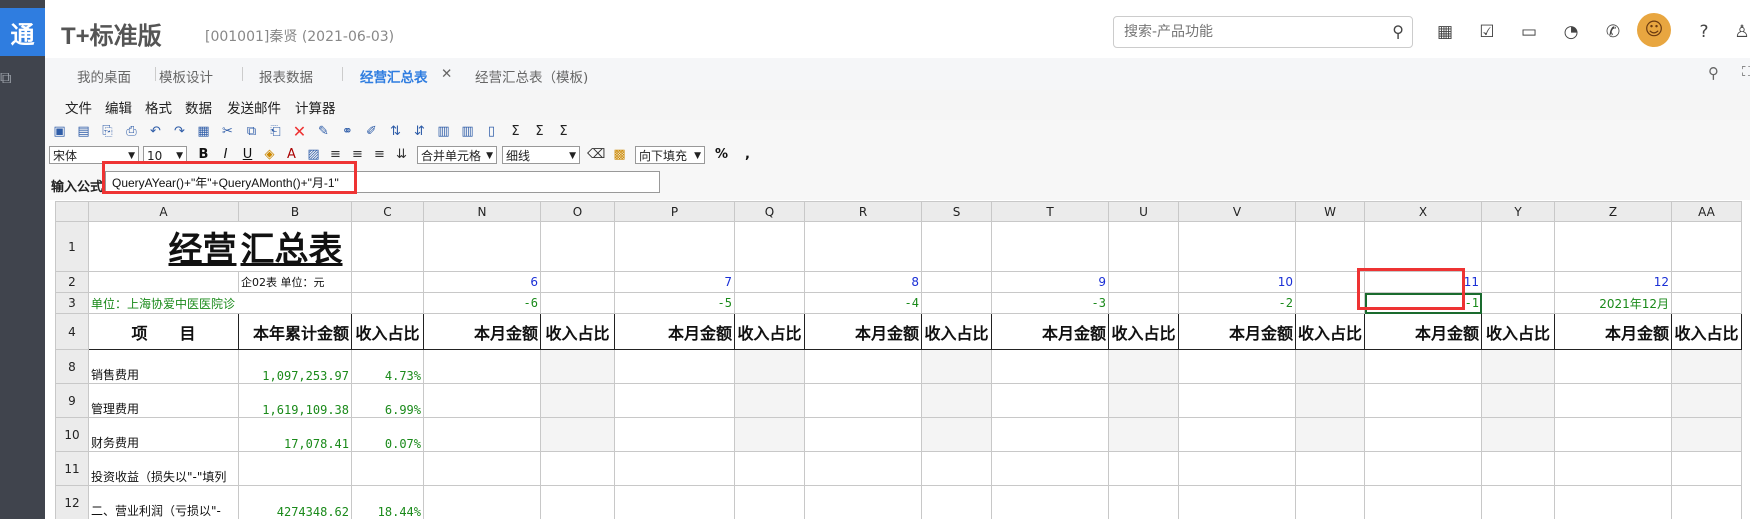 The height and width of the screenshot is (519, 1750). Describe the element at coordinates (163, 366) in the screenshot. I see `row-label: 销售费用` at that location.